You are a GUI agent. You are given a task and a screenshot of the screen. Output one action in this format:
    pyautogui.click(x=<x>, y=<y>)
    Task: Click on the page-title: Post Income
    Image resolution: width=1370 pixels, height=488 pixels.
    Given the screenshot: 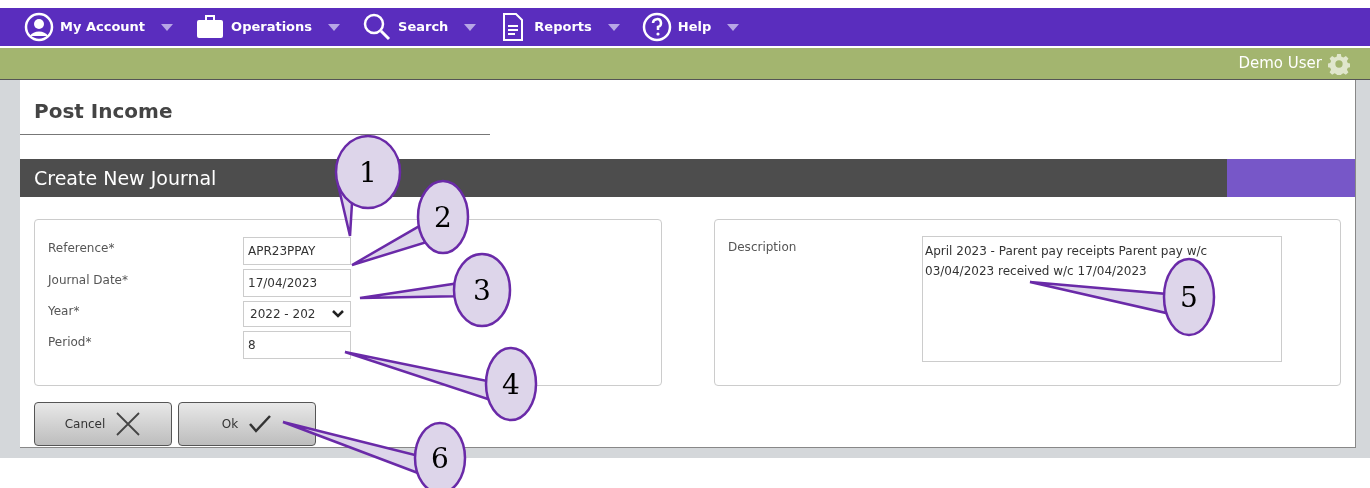 What is the action you would take?
    pyautogui.click(x=104, y=111)
    